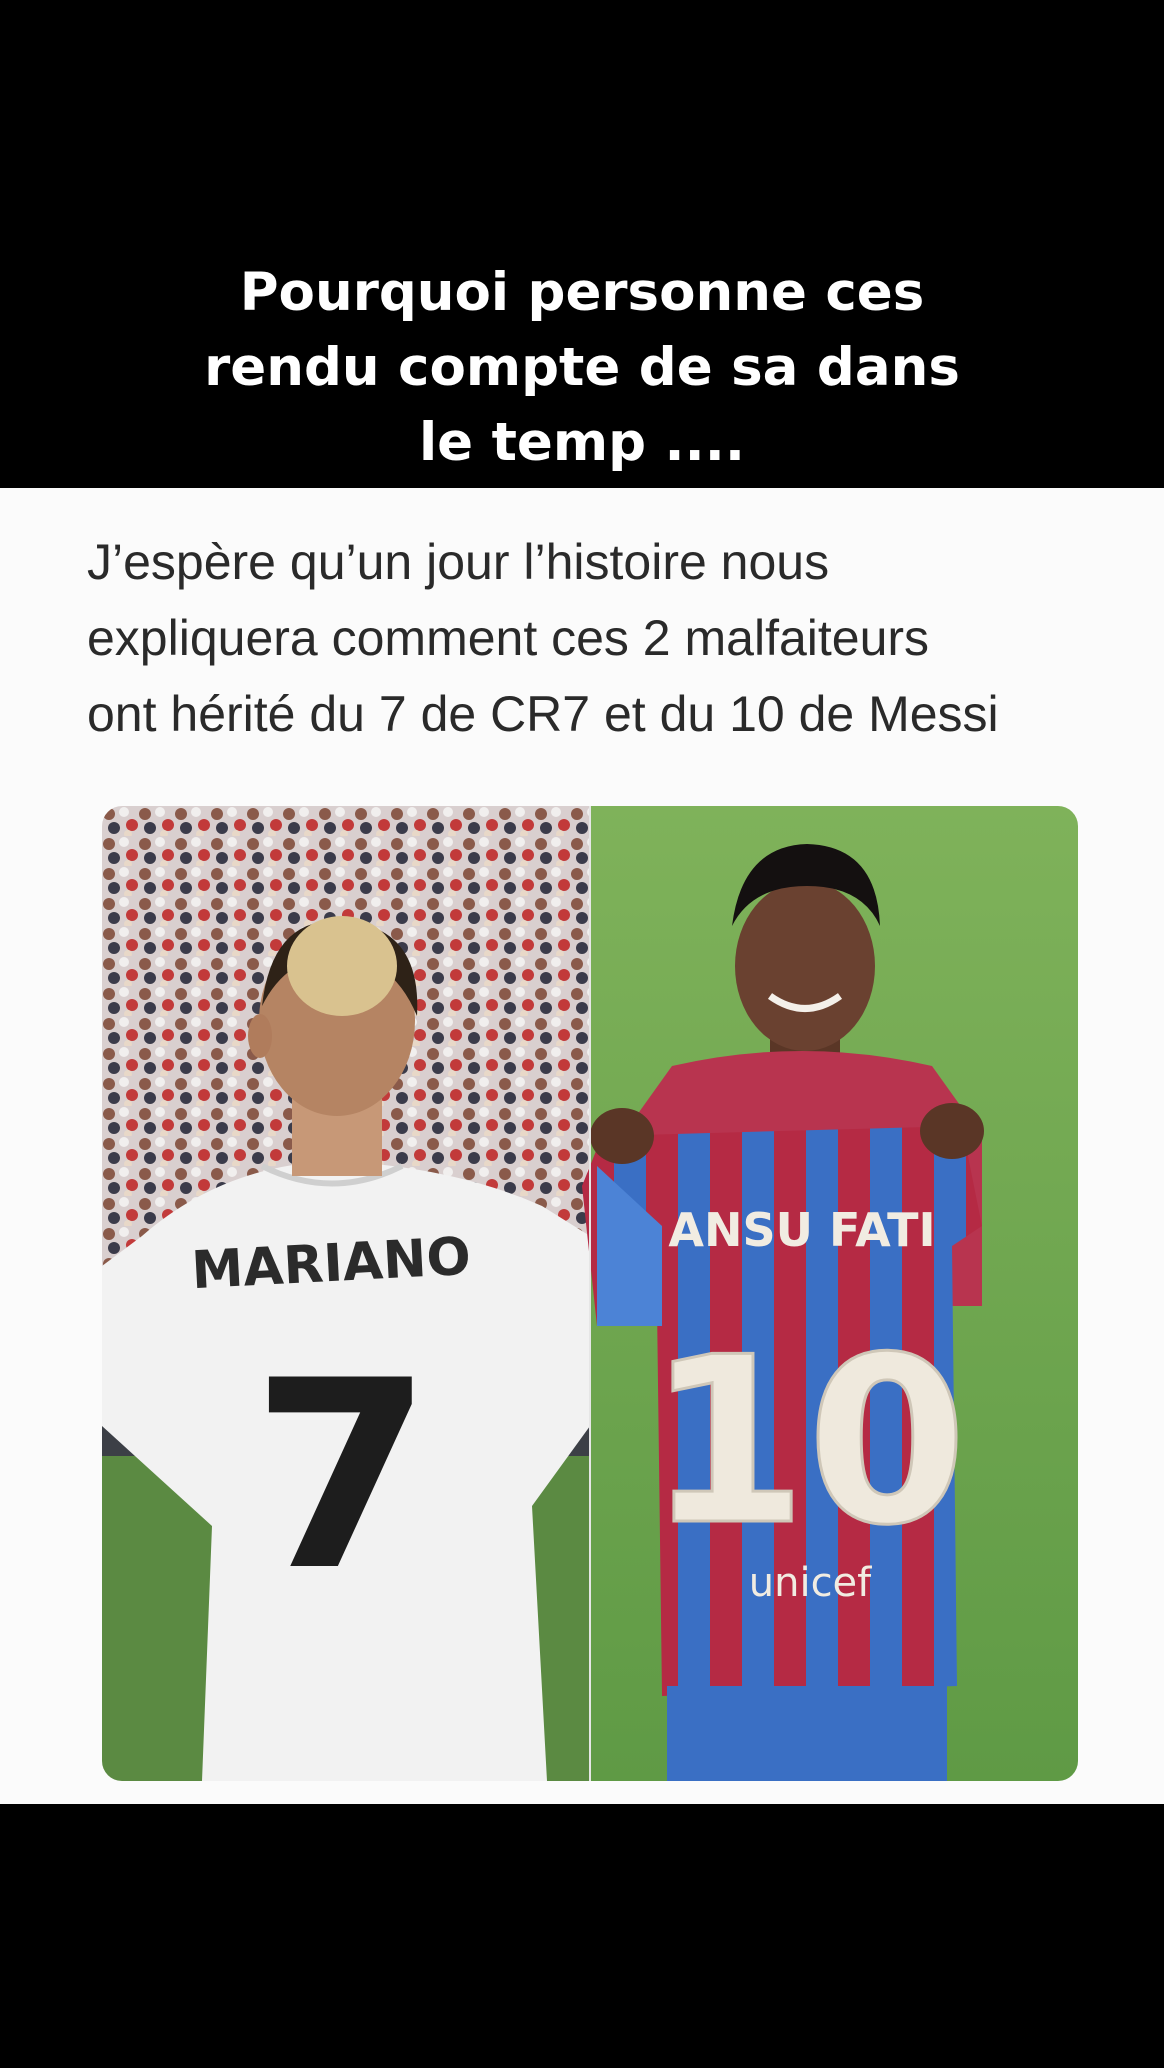  I want to click on caption-line-1: Pourquoi personne ces, so click(582, 292).